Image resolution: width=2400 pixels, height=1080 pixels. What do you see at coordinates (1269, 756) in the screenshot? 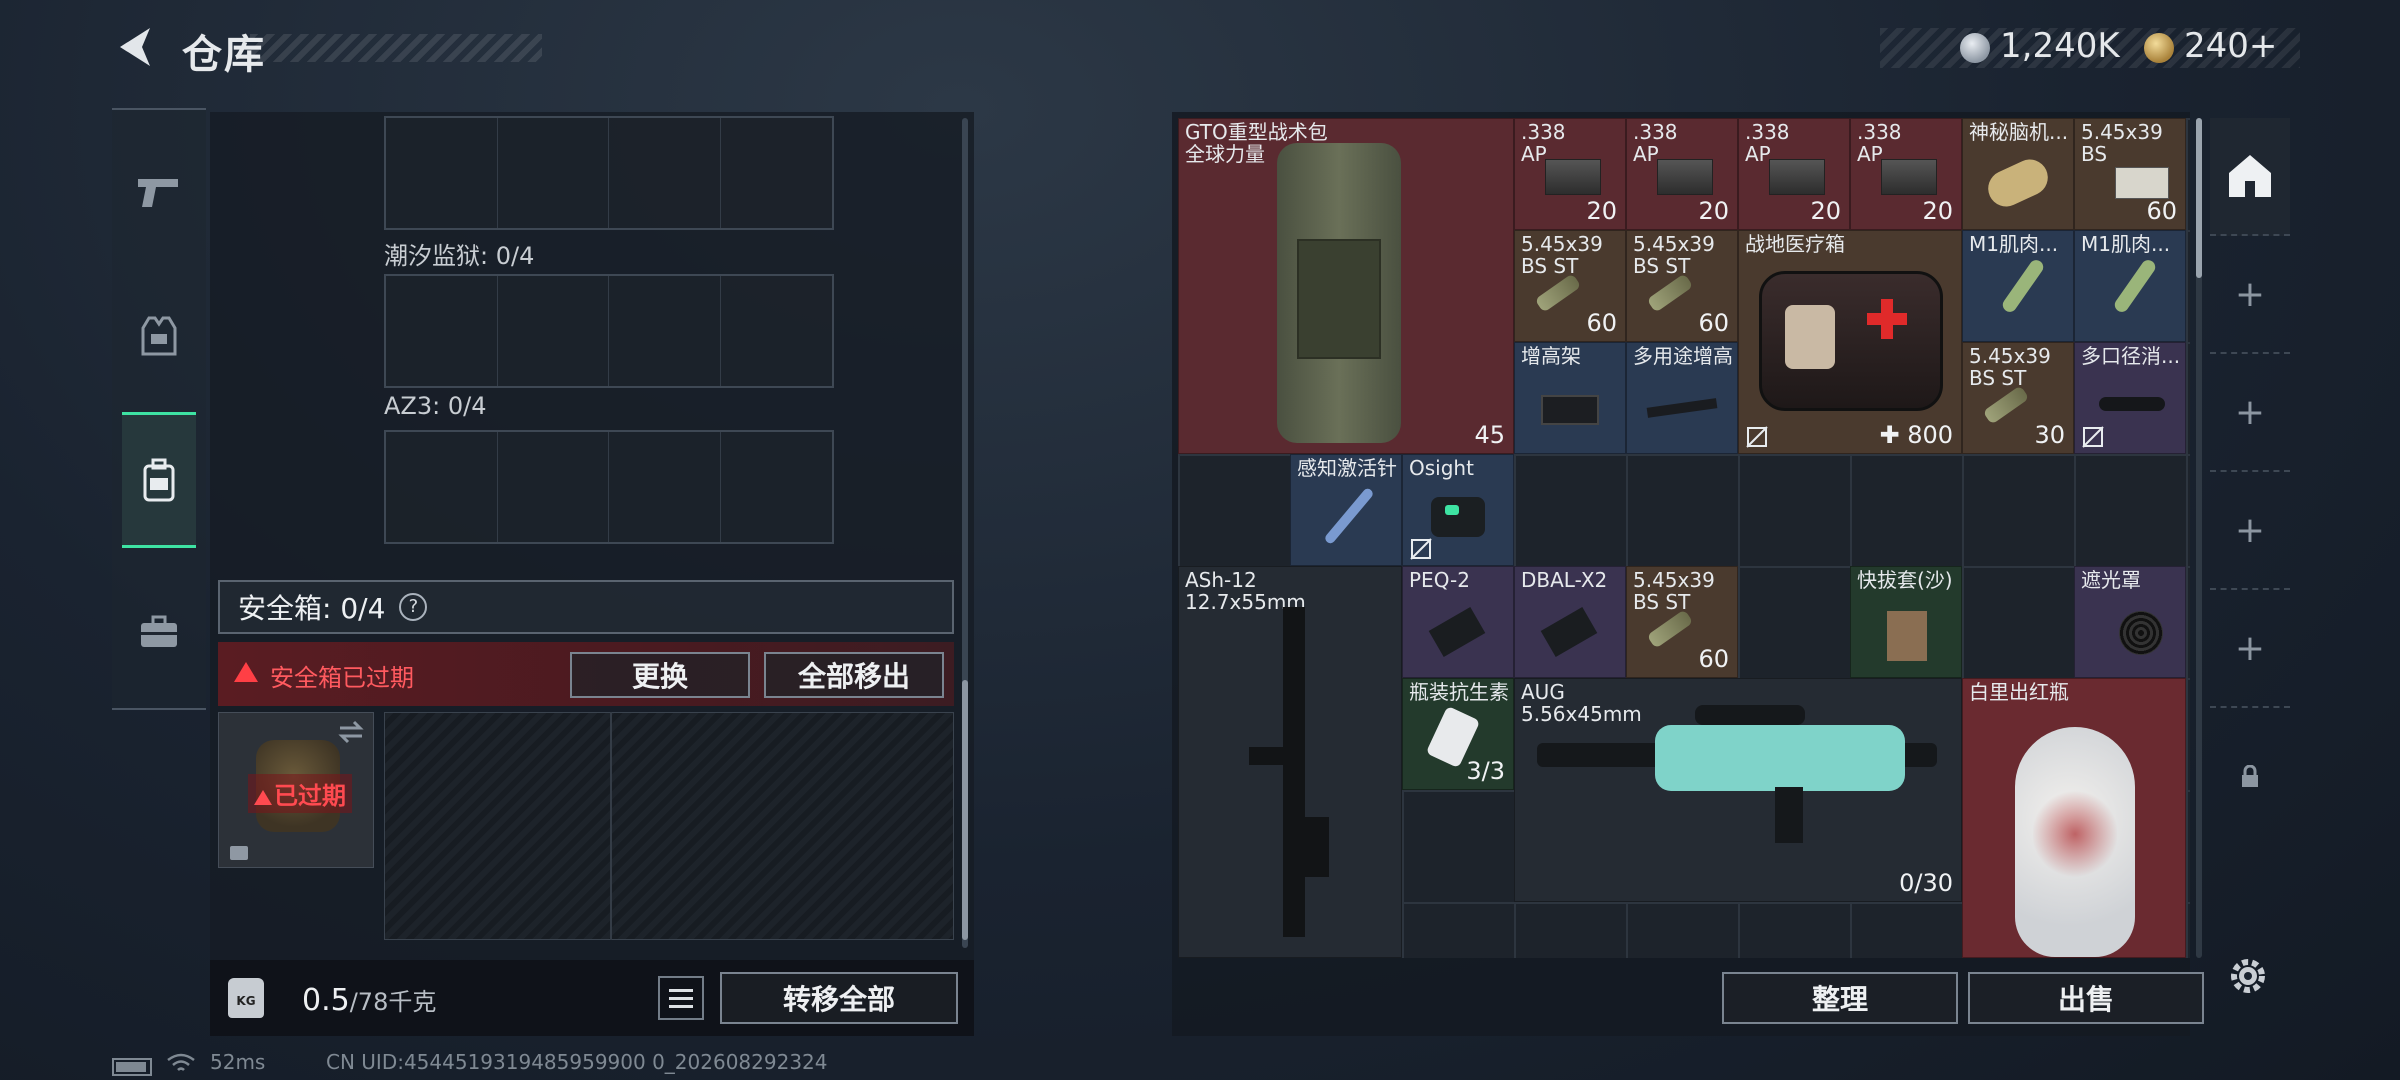
I see `rifle-grip` at bounding box center [1269, 756].